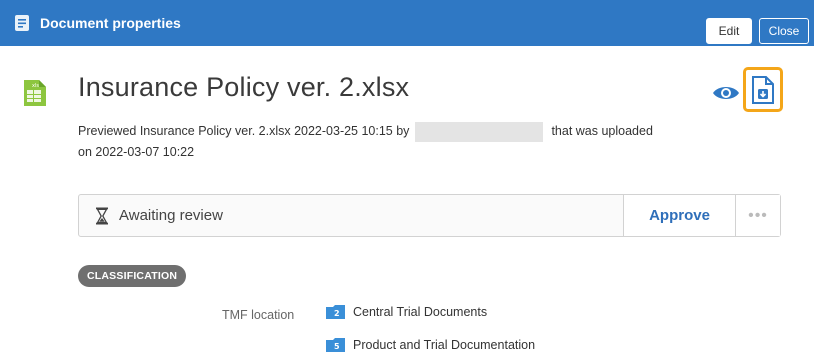 The height and width of the screenshot is (354, 814). I want to click on tmf-location-label: TMF location, so click(258, 315).